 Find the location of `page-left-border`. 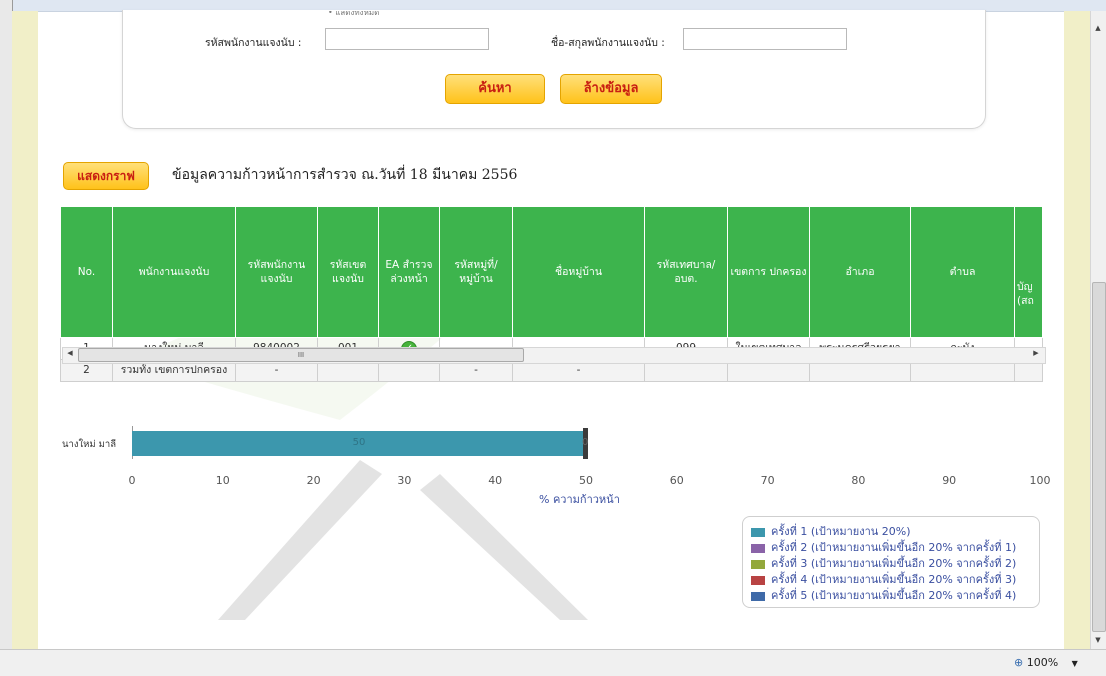

page-left-border is located at coordinates (25, 330).